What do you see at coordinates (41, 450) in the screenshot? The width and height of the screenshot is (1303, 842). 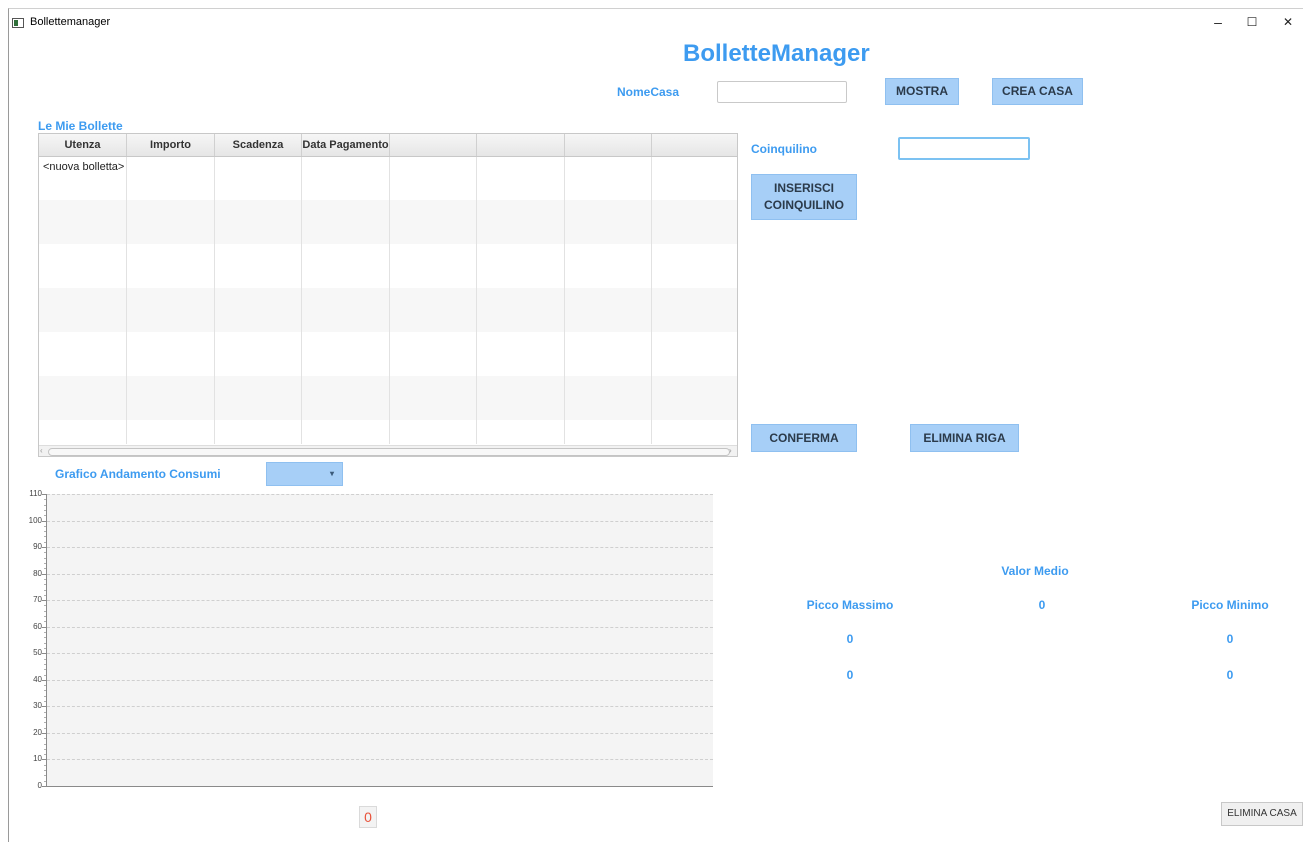 I see `scroll-left-icon: ‹` at bounding box center [41, 450].